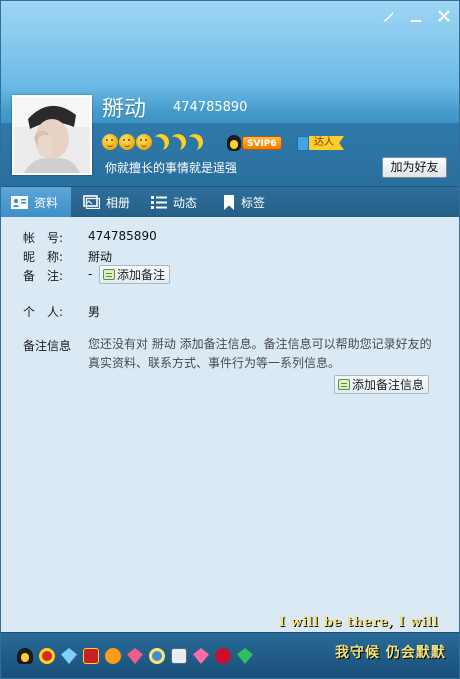 The width and height of the screenshot is (460, 679). Describe the element at coordinates (43, 276) in the screenshot. I see `remark-label: 备 注:` at that location.